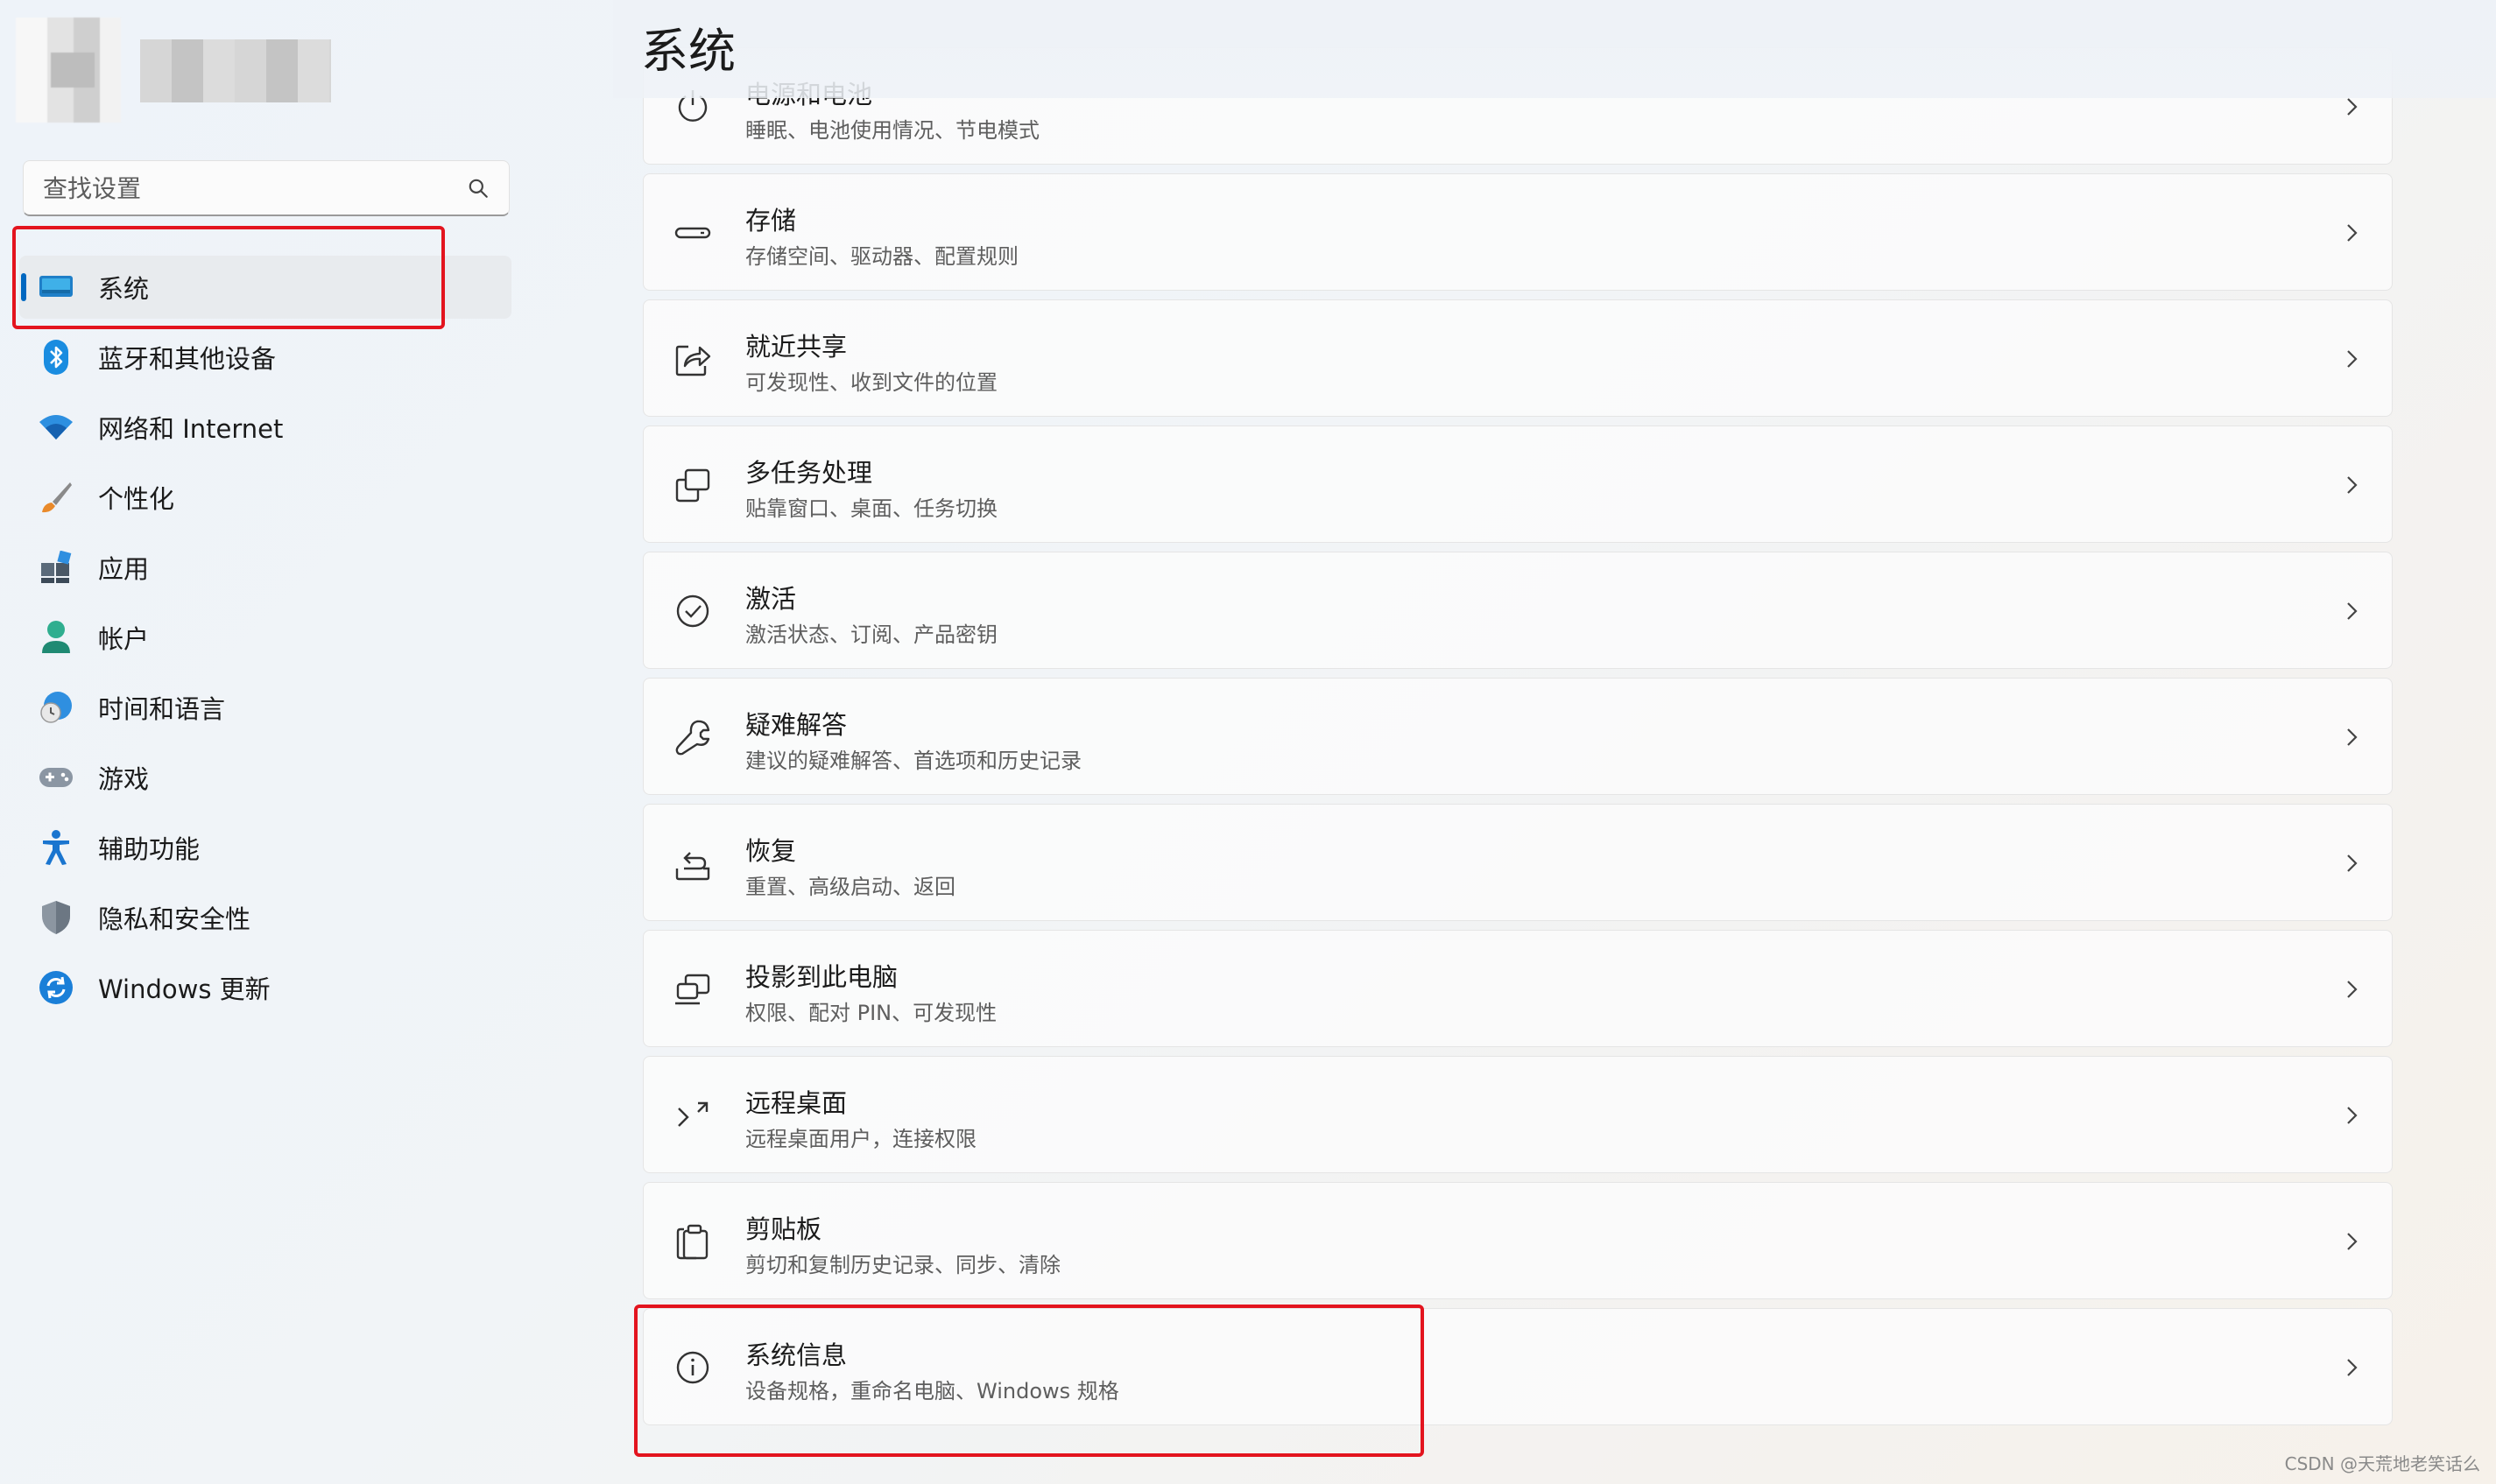 The width and height of the screenshot is (2496, 1484). I want to click on sidebar-item-apps: 应用, so click(265, 567).